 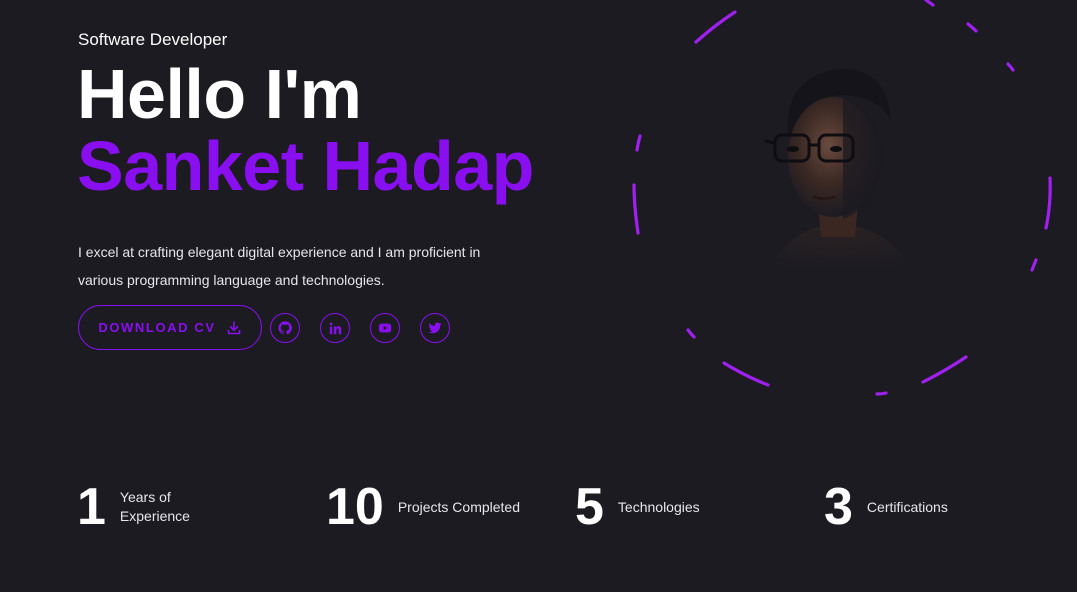 What do you see at coordinates (658, 506) in the screenshot?
I see `stat-label: Technologies` at bounding box center [658, 506].